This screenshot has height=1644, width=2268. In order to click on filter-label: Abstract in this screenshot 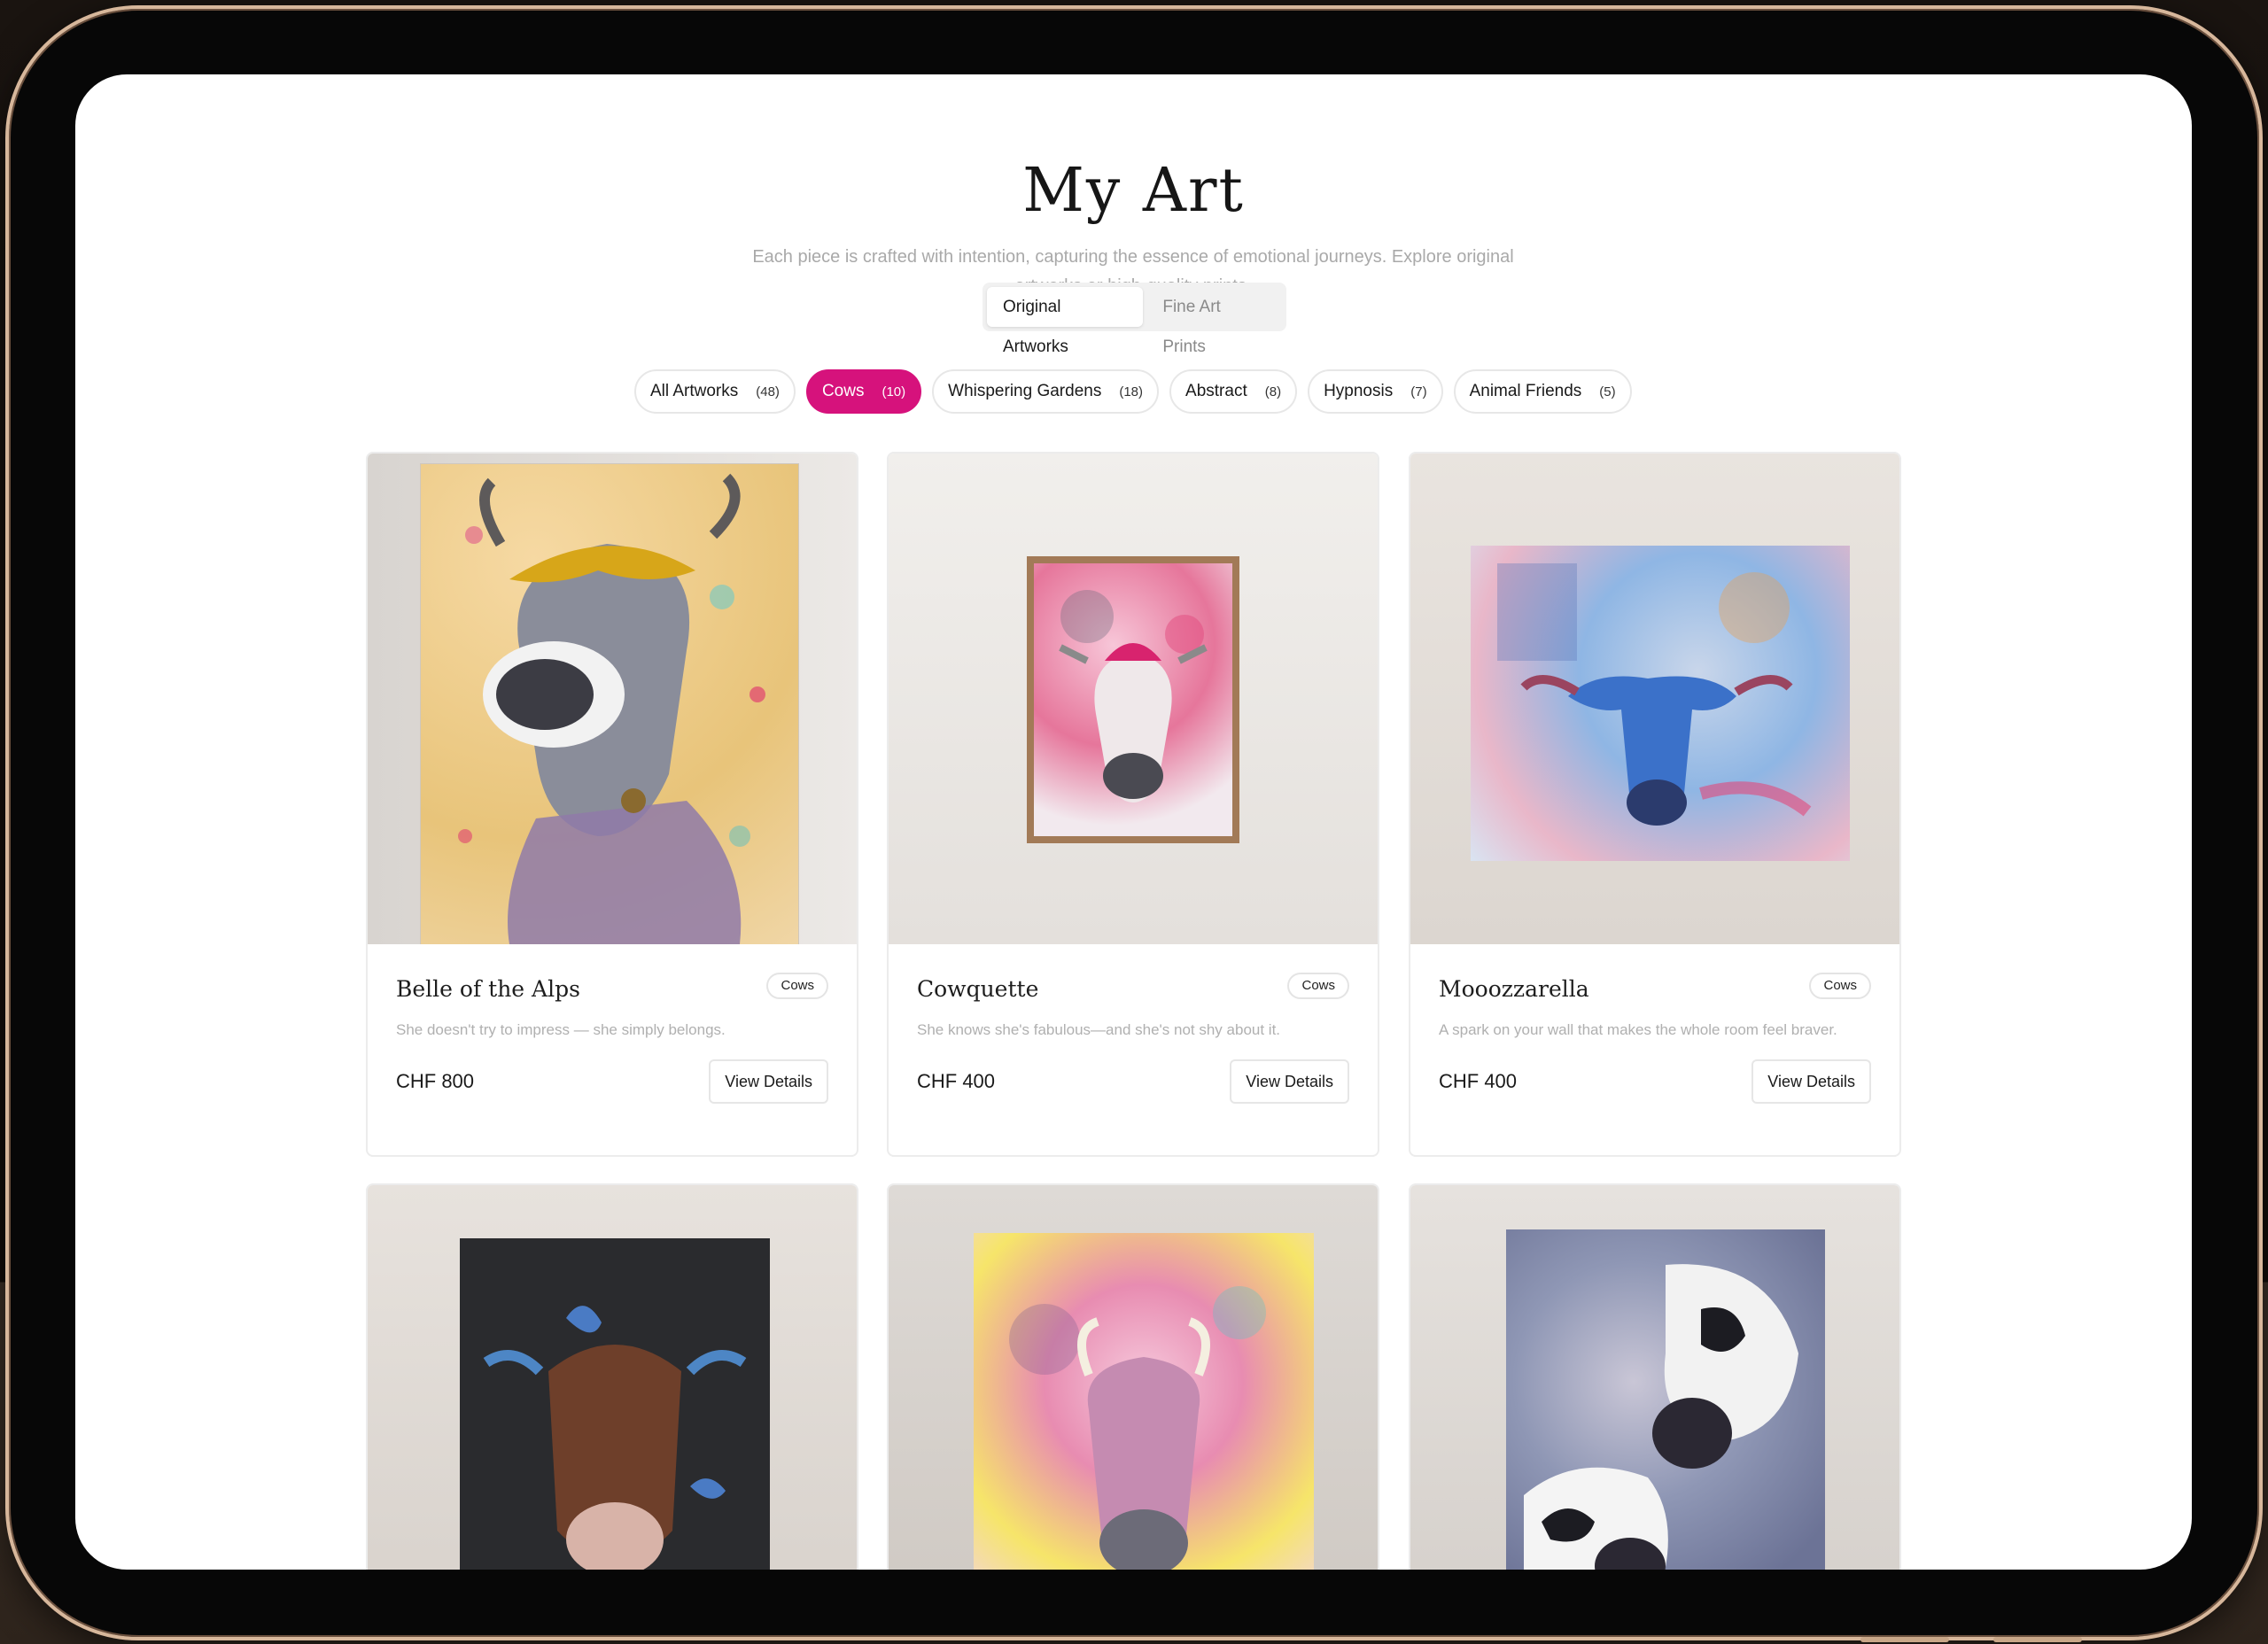, I will do `click(1216, 391)`.